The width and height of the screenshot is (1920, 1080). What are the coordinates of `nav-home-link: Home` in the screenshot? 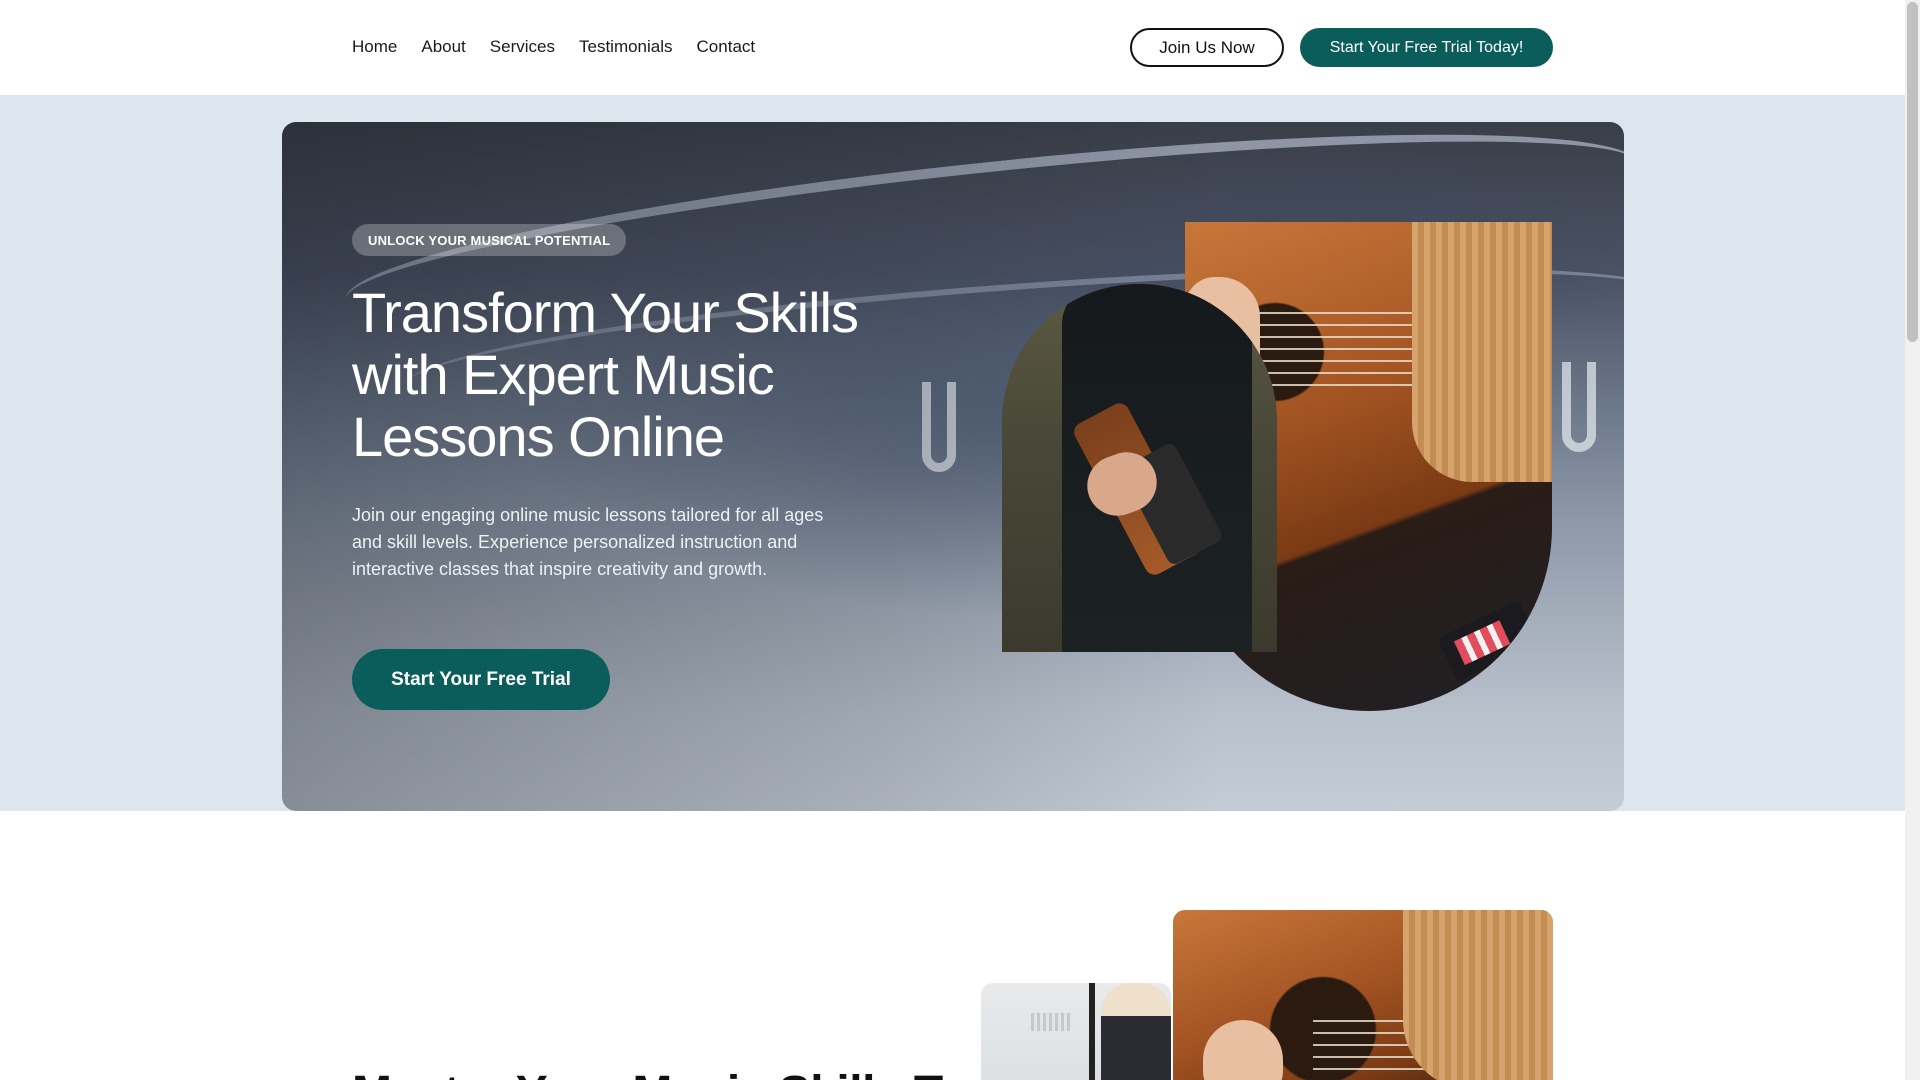 It's located at (374, 47).